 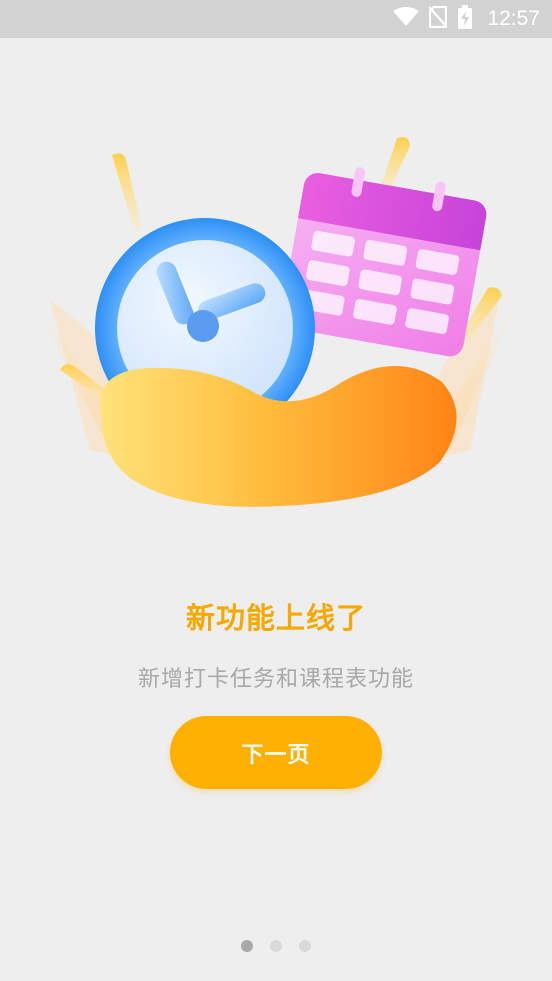 I want to click on page-subtitle: 新增打卡任务和课程表功能, so click(x=275, y=679).